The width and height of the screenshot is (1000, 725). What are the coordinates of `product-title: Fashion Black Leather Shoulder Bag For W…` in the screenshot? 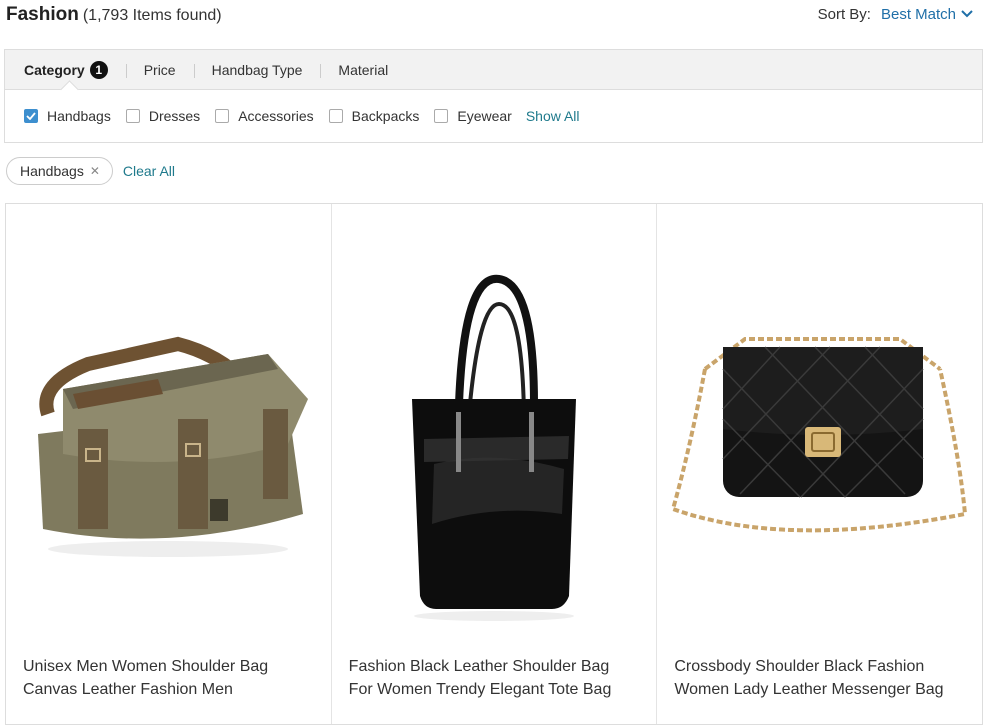 It's located at (498, 678).